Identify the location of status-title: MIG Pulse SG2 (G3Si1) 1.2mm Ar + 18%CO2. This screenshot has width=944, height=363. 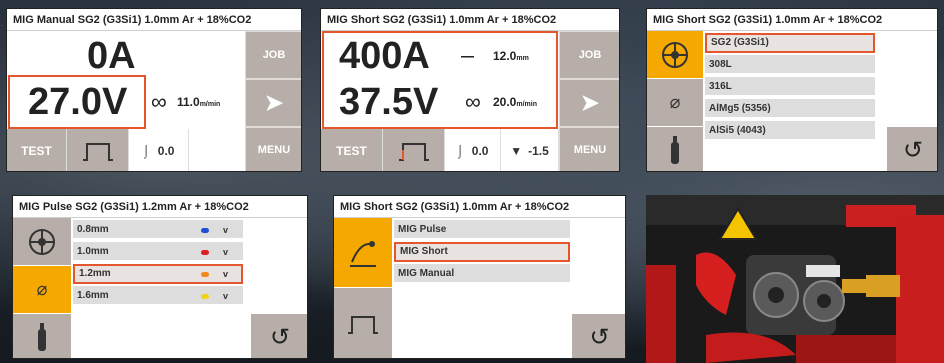
(160, 207).